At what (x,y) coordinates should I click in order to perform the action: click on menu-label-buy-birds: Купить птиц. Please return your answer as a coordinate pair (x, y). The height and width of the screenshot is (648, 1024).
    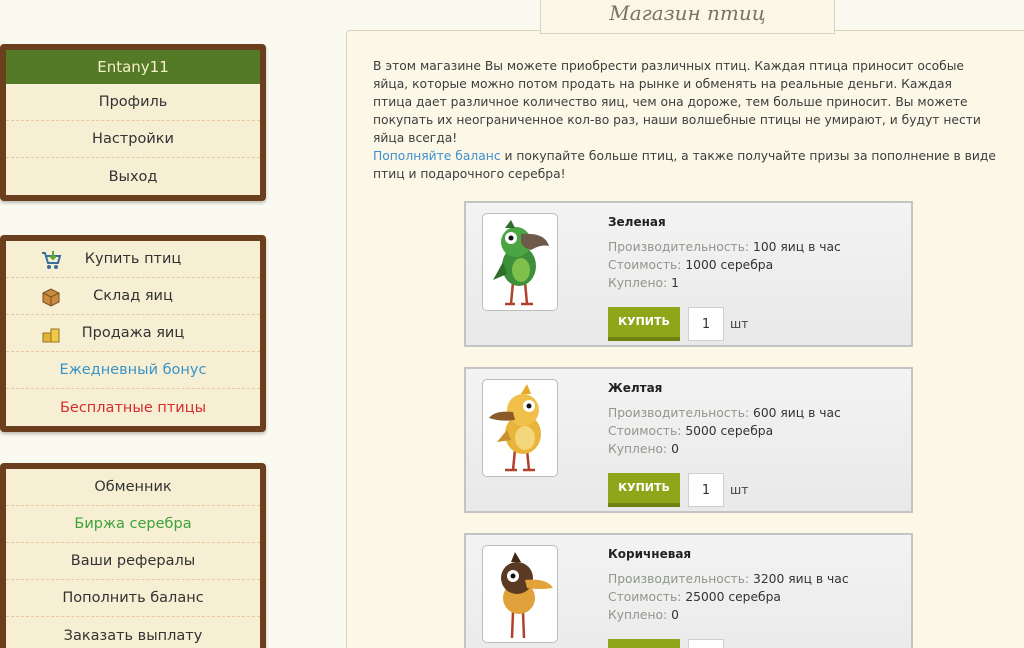
    Looking at the image, I should click on (133, 259).